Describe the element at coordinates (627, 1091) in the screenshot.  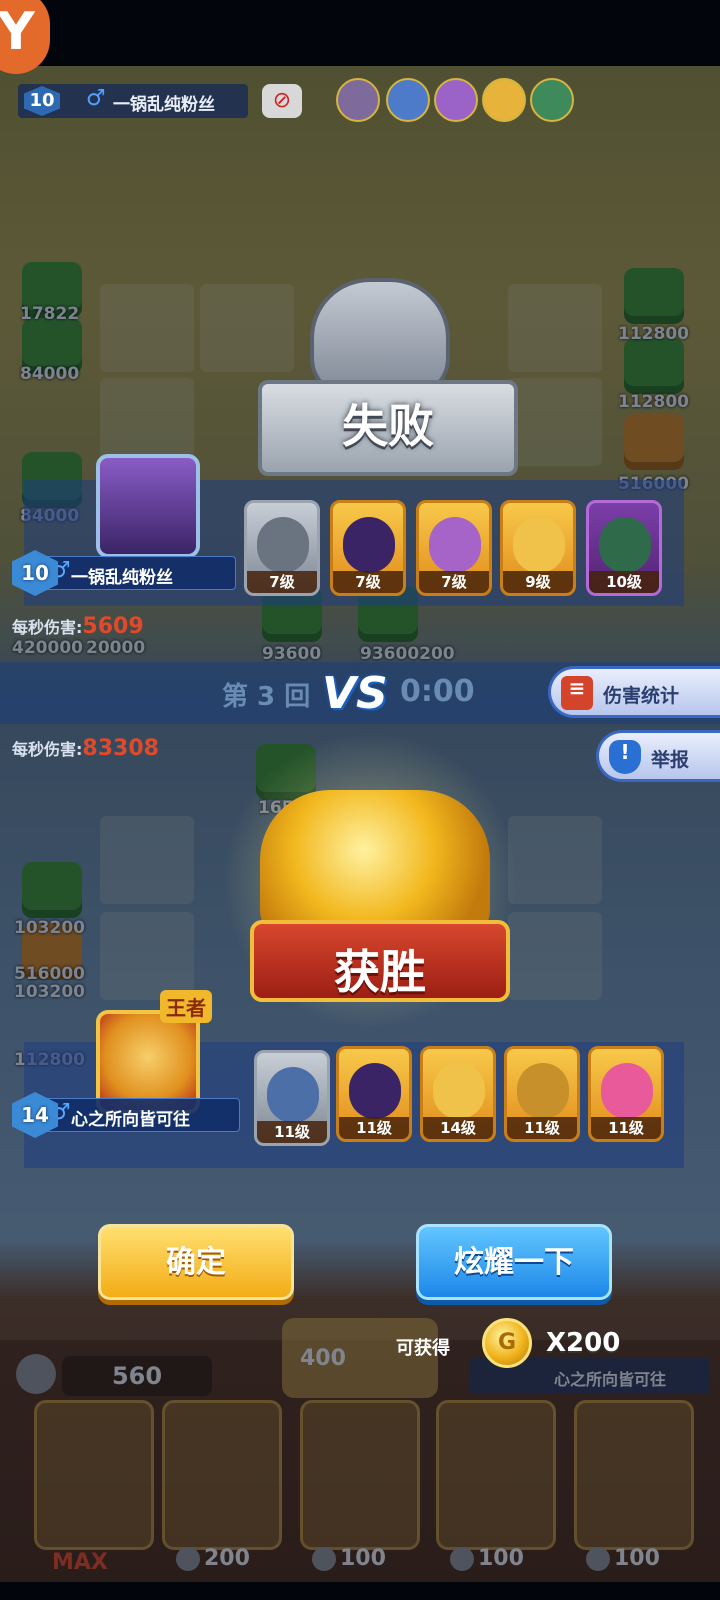
I see `clown-hero-icon` at that location.